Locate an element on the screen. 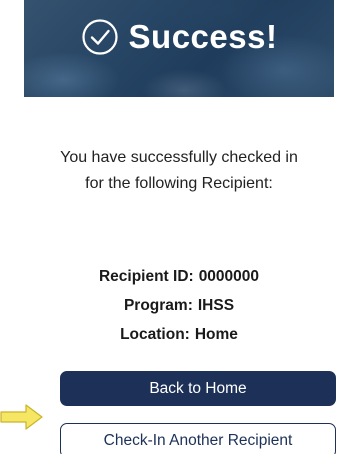 This screenshot has height=454, width=358. success-title: Success! is located at coordinates (203, 36).